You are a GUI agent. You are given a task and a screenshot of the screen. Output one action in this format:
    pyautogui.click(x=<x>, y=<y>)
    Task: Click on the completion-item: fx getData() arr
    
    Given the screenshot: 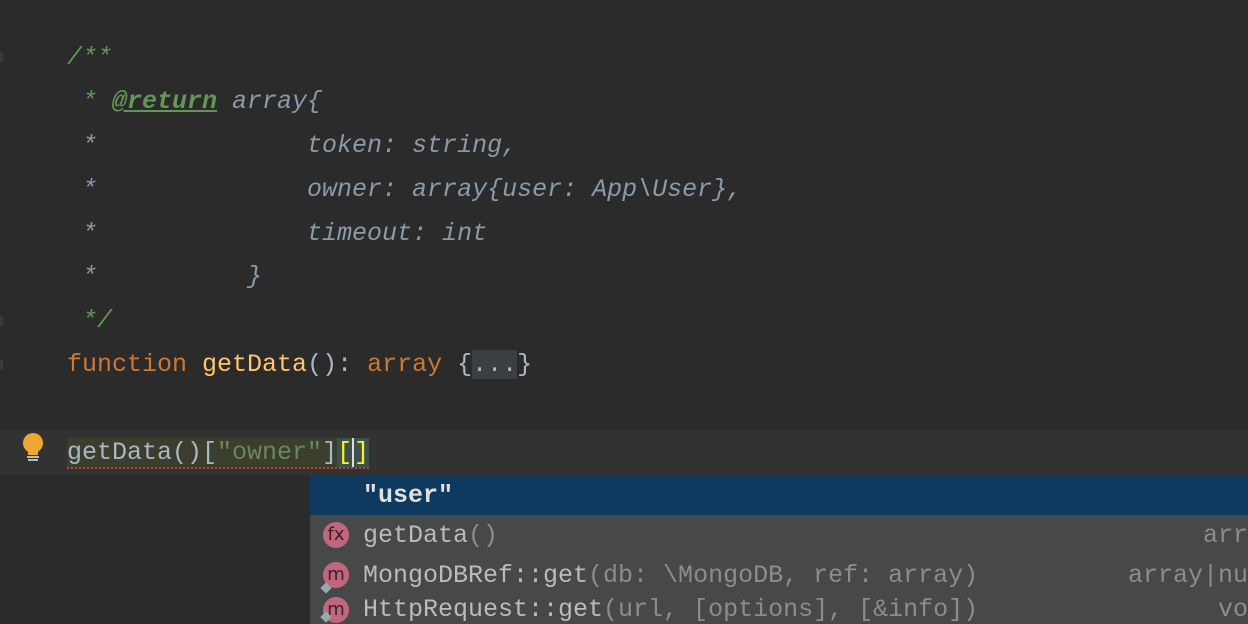 What is the action you would take?
    pyautogui.click(x=779, y=535)
    